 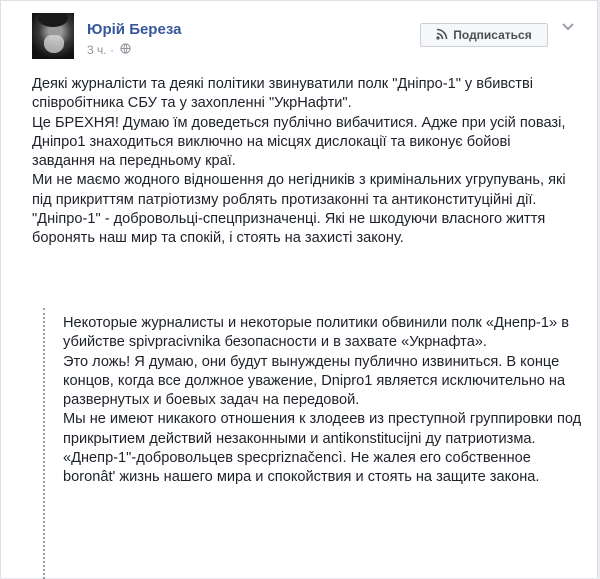 I want to click on post-time: 3 ч., so click(x=97, y=50).